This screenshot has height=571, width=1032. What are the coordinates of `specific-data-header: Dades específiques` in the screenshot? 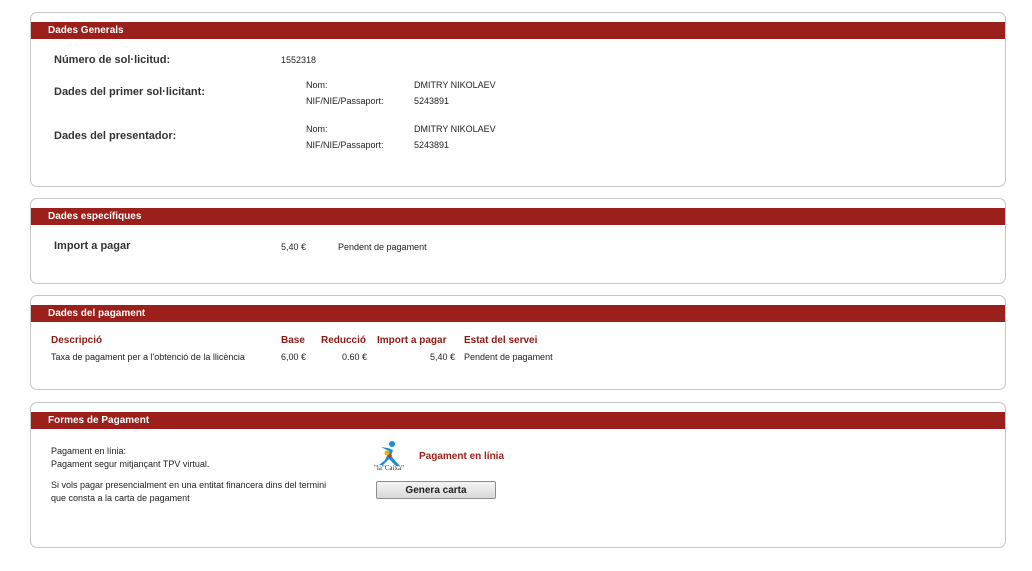 It's located at (518, 216).